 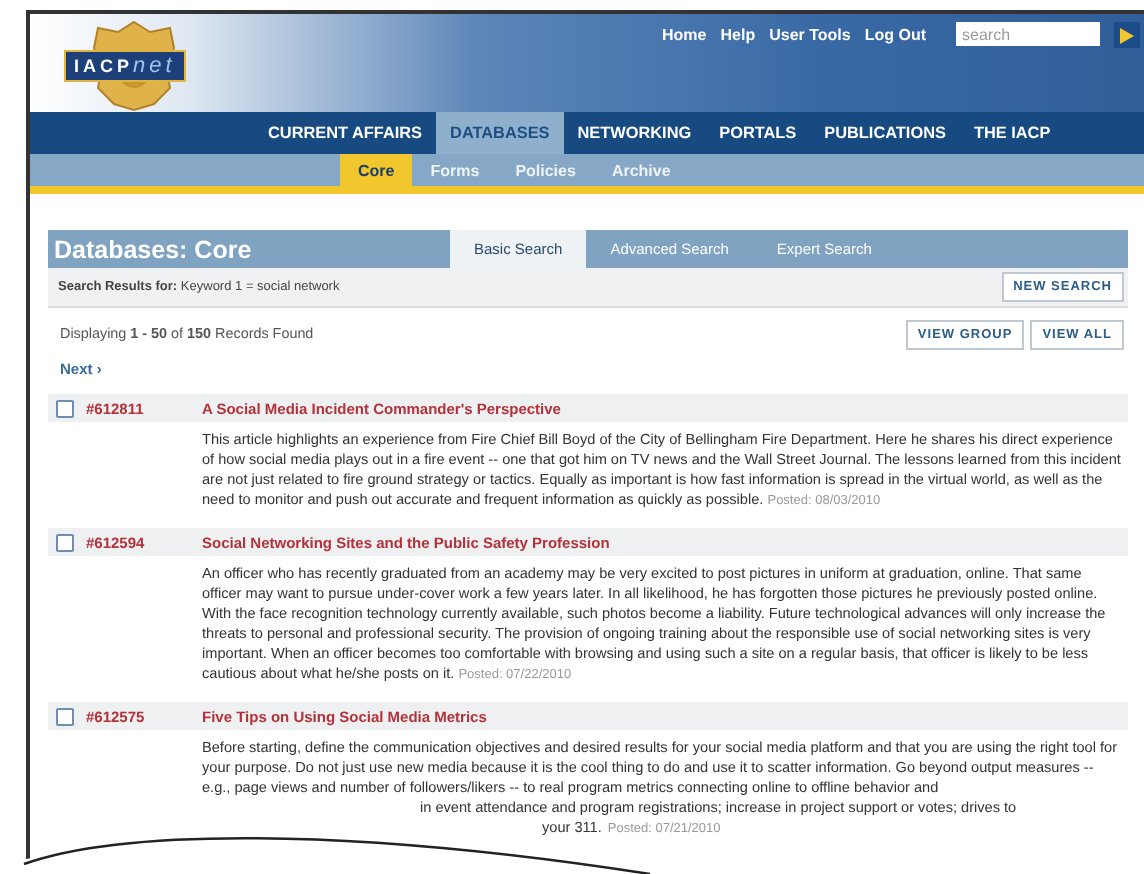 I want to click on nav-tab: NETWORKING, so click(x=634, y=133).